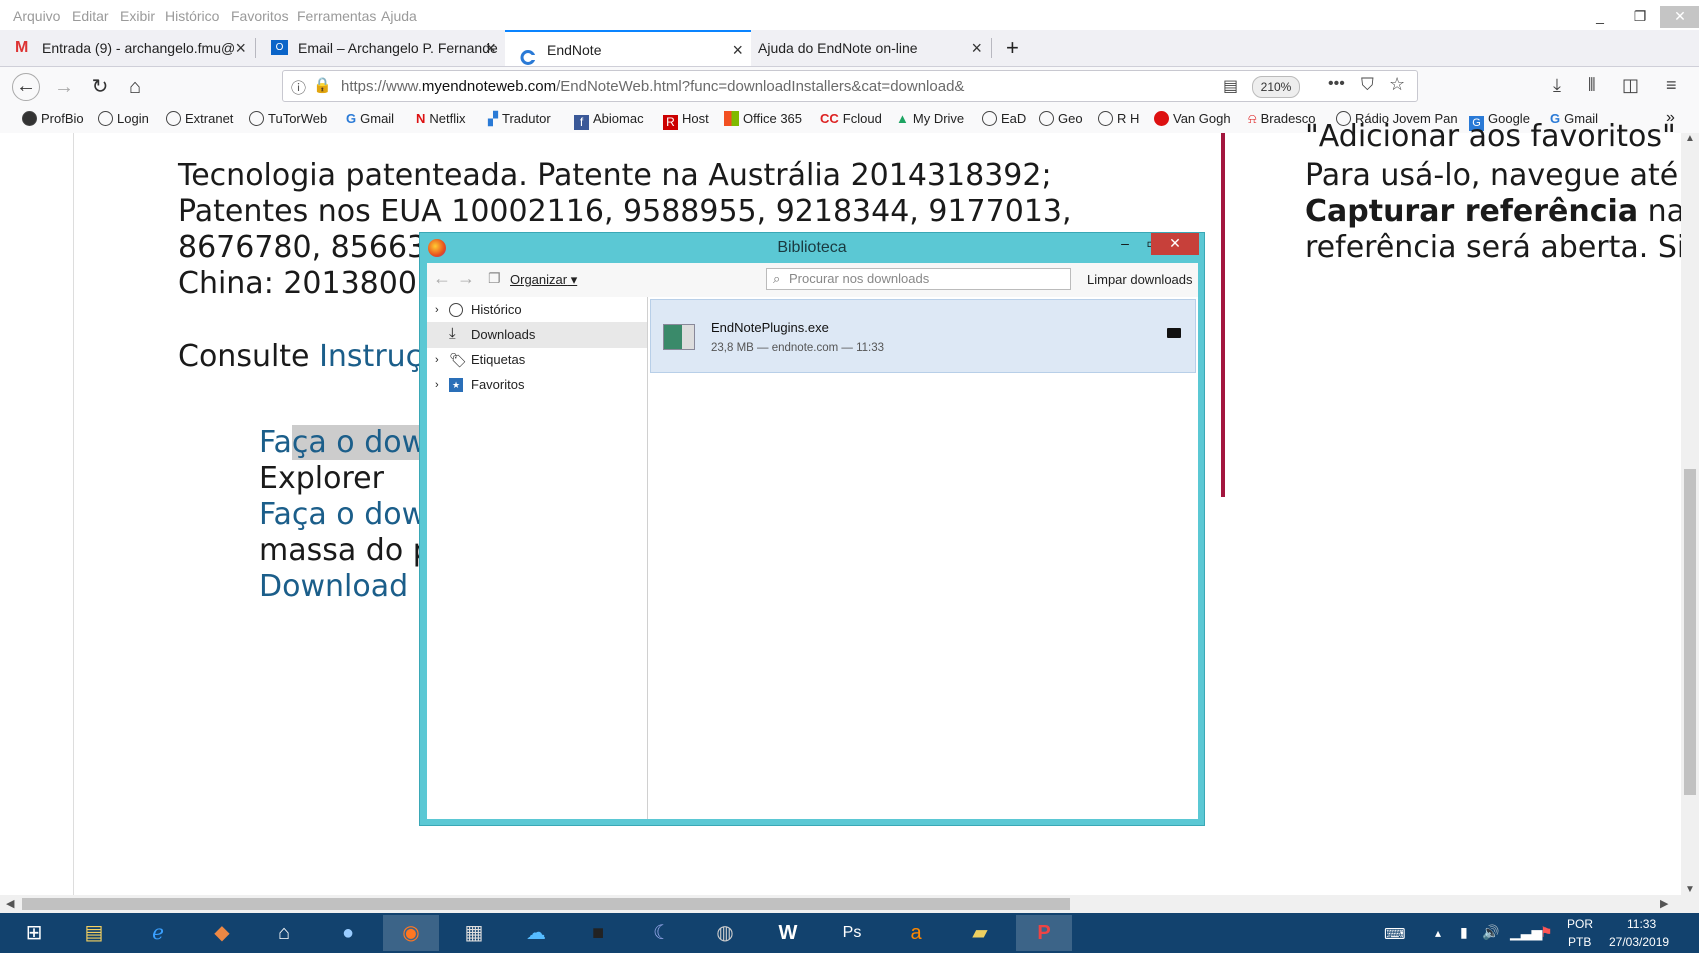 Image resolution: width=1699 pixels, height=953 pixels. What do you see at coordinates (537, 360) in the screenshot?
I see `tree-item-tags: › 🏷 Etiquetas` at bounding box center [537, 360].